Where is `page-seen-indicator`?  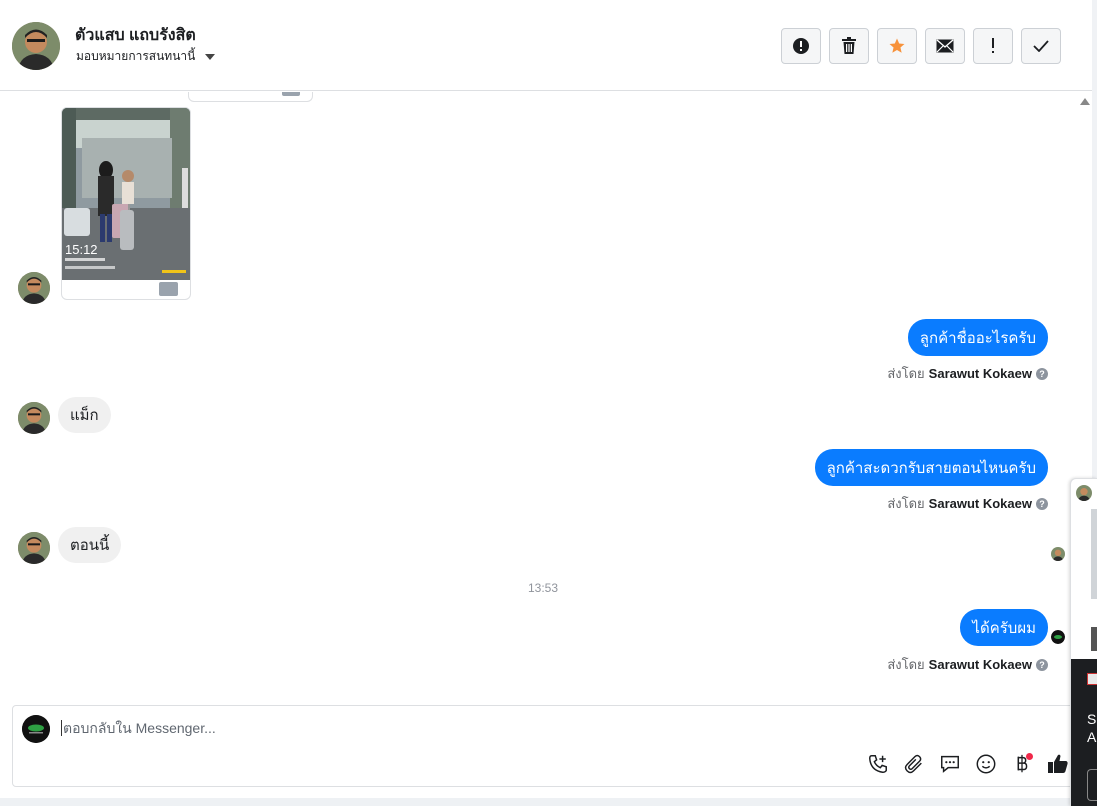 page-seen-indicator is located at coordinates (1058, 637).